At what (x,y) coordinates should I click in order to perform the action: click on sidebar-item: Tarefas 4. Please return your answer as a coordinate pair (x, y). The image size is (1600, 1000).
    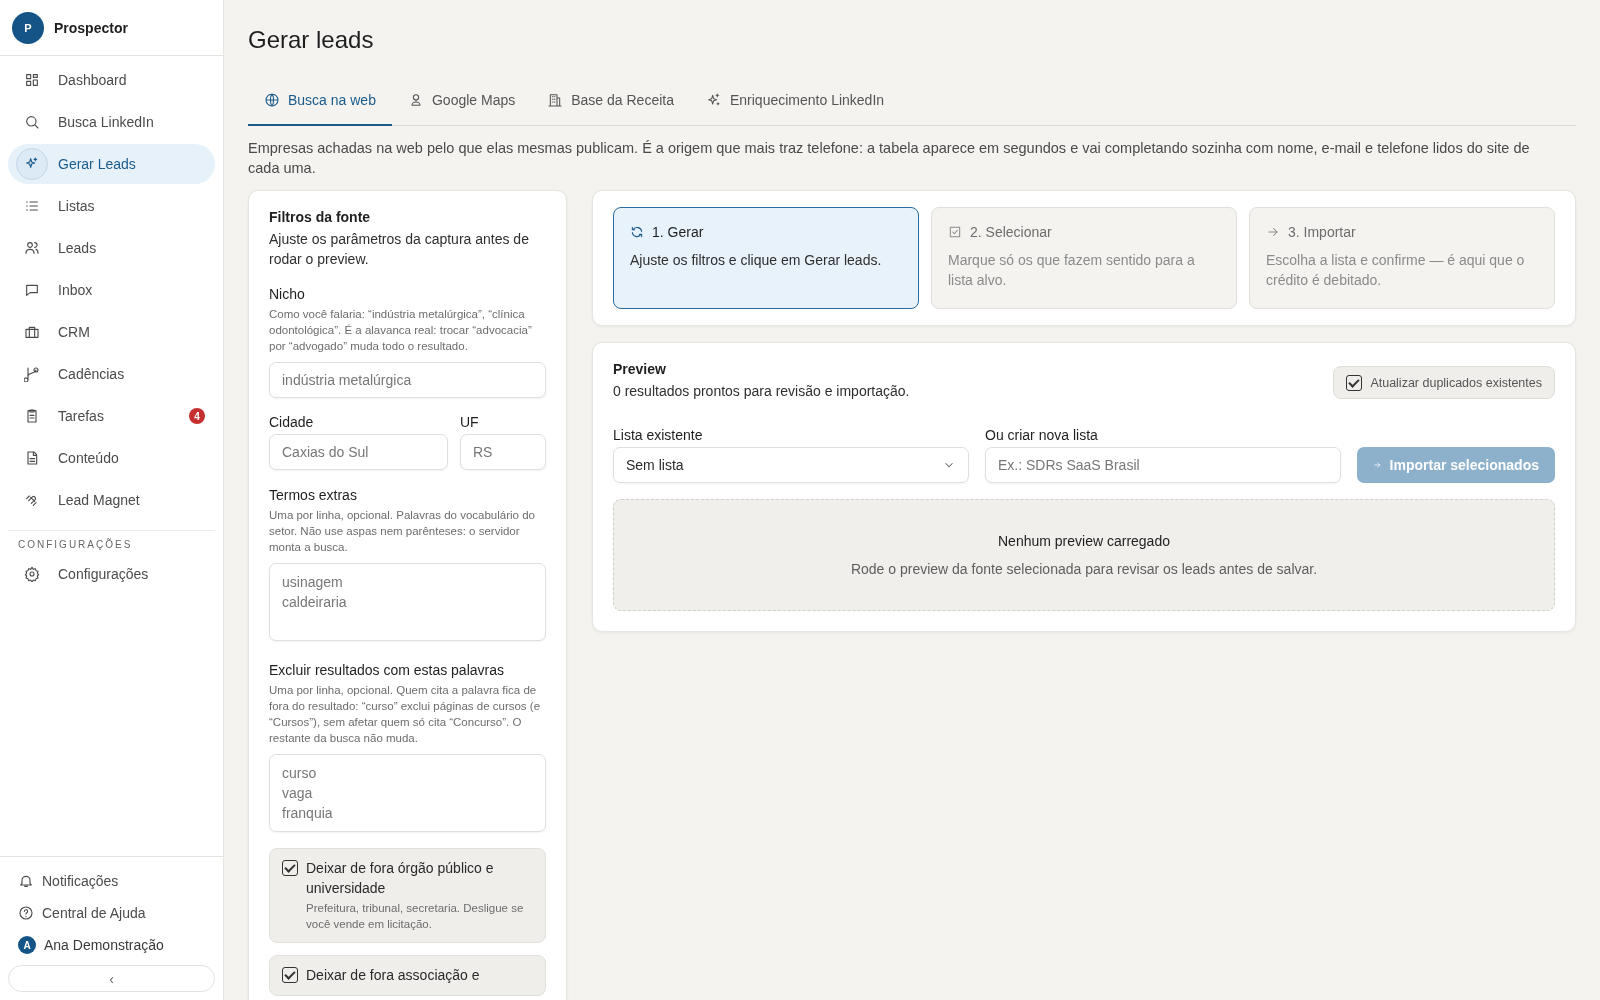
    Looking at the image, I should click on (111, 416).